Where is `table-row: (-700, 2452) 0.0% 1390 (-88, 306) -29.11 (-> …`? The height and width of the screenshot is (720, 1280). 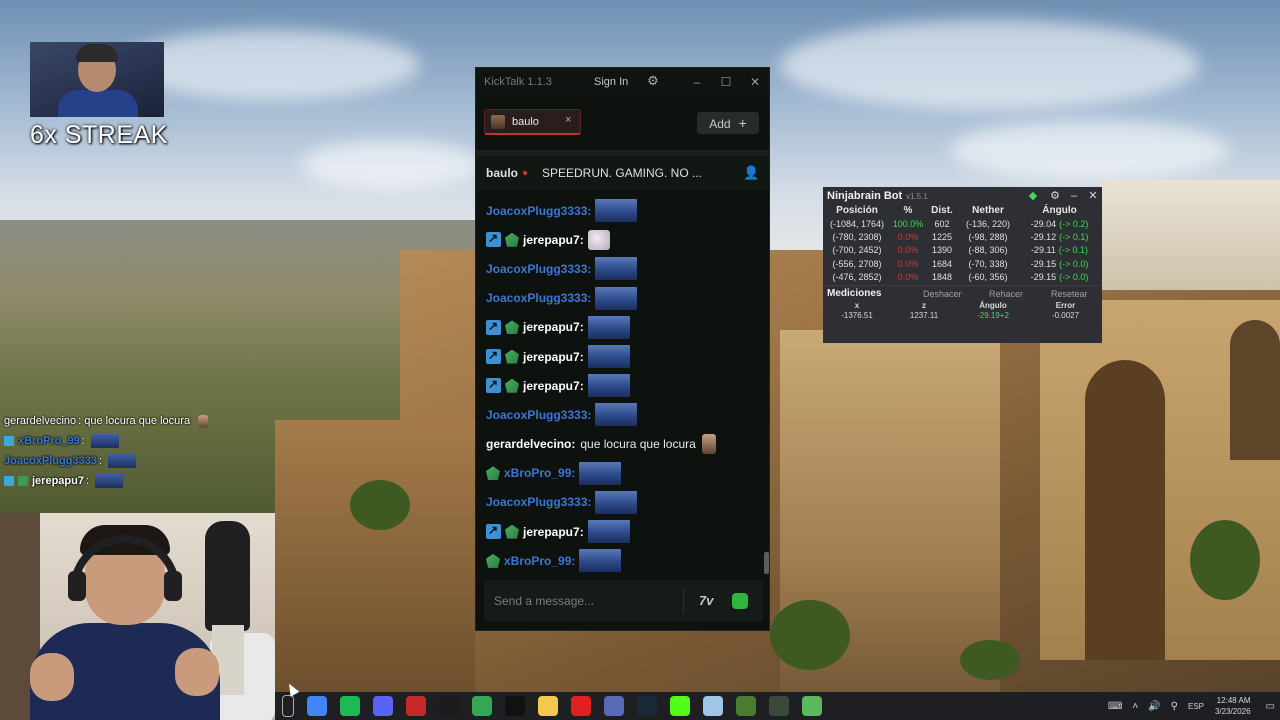 table-row: (-700, 2452) 0.0% 1390 (-88, 306) -29.11 (-> … is located at coordinates (962, 250).